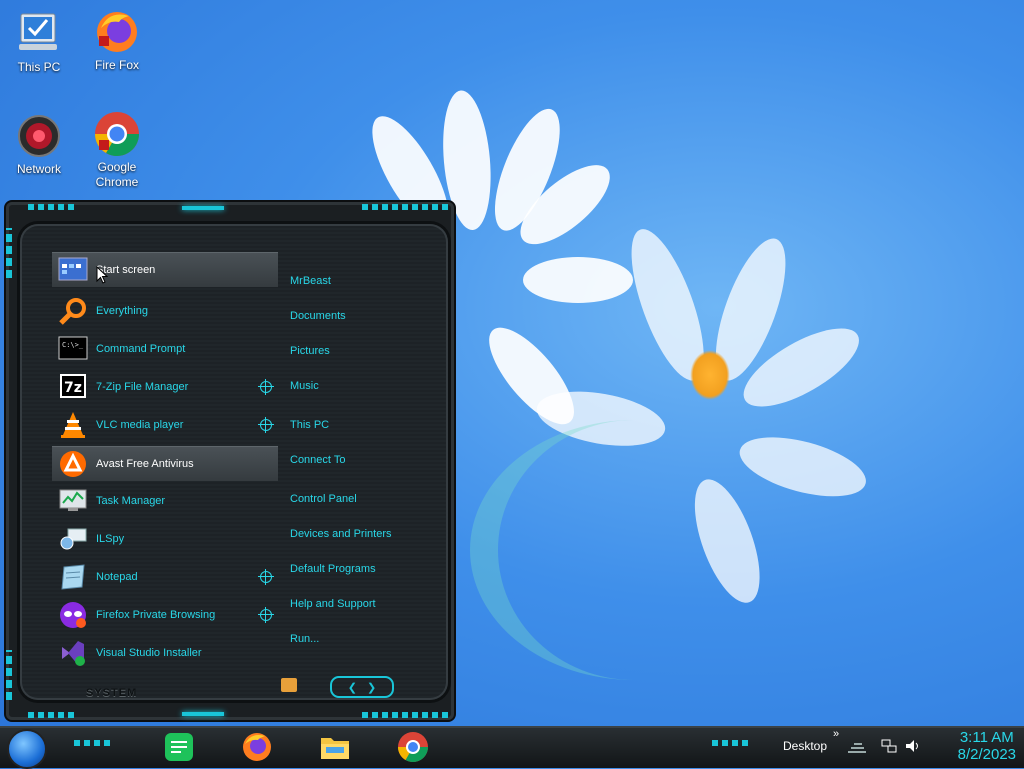 This screenshot has width=1024, height=769. What do you see at coordinates (156, 615) in the screenshot?
I see `program-label: Firefox Private Browsing` at bounding box center [156, 615].